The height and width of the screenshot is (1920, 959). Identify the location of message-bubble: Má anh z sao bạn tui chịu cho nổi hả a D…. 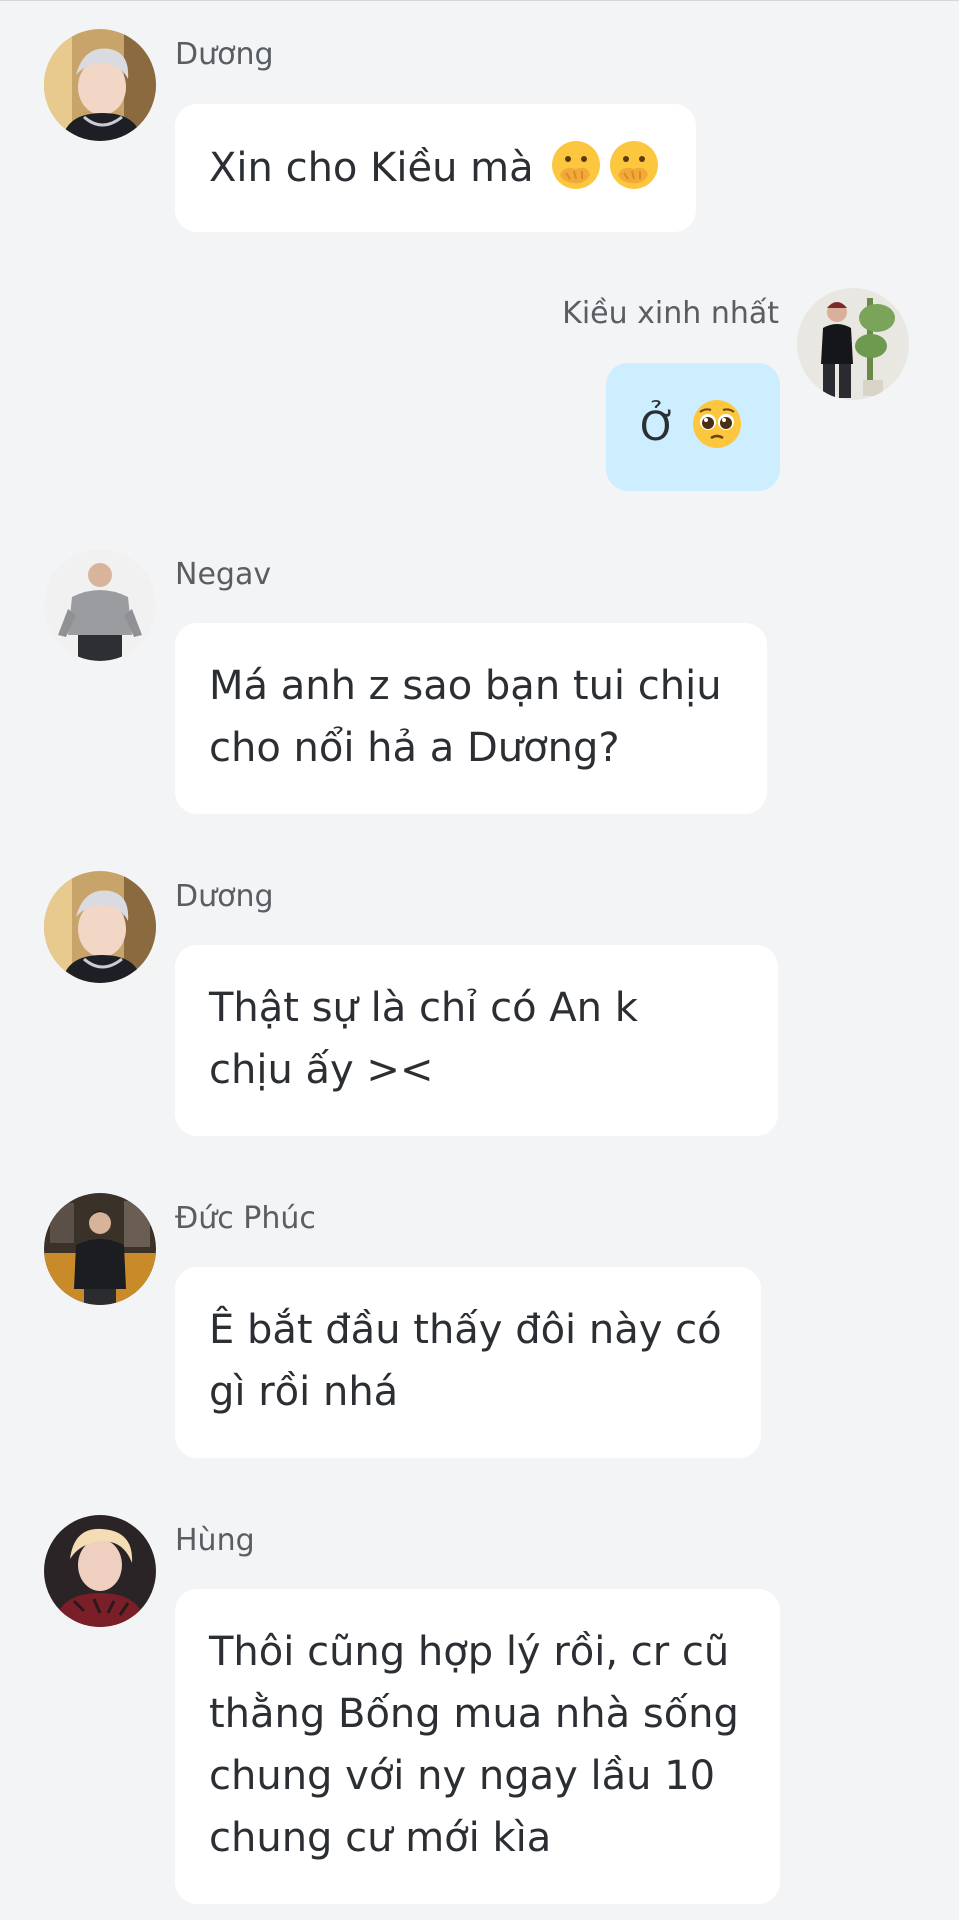
(471, 718).